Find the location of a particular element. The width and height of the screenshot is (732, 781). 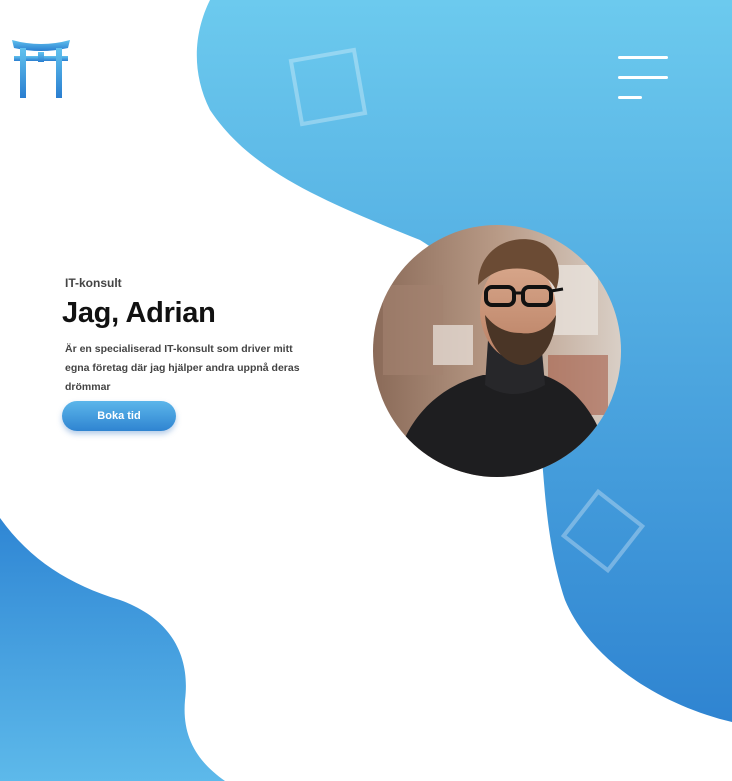

hamburger-menu-icon is located at coordinates (643, 78).